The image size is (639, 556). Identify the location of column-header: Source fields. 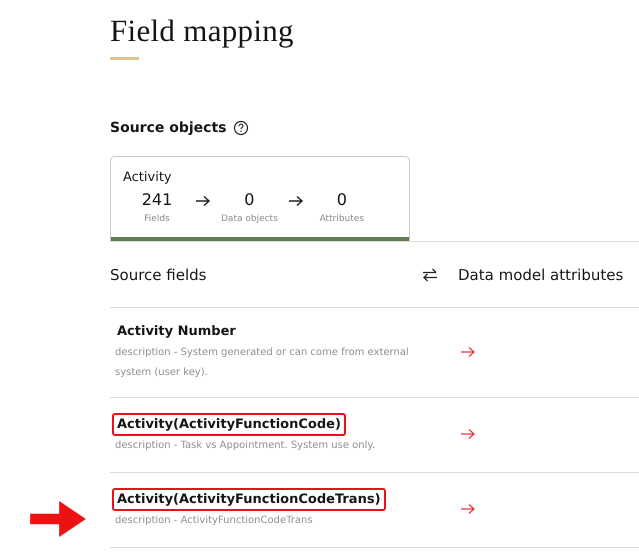
(159, 275).